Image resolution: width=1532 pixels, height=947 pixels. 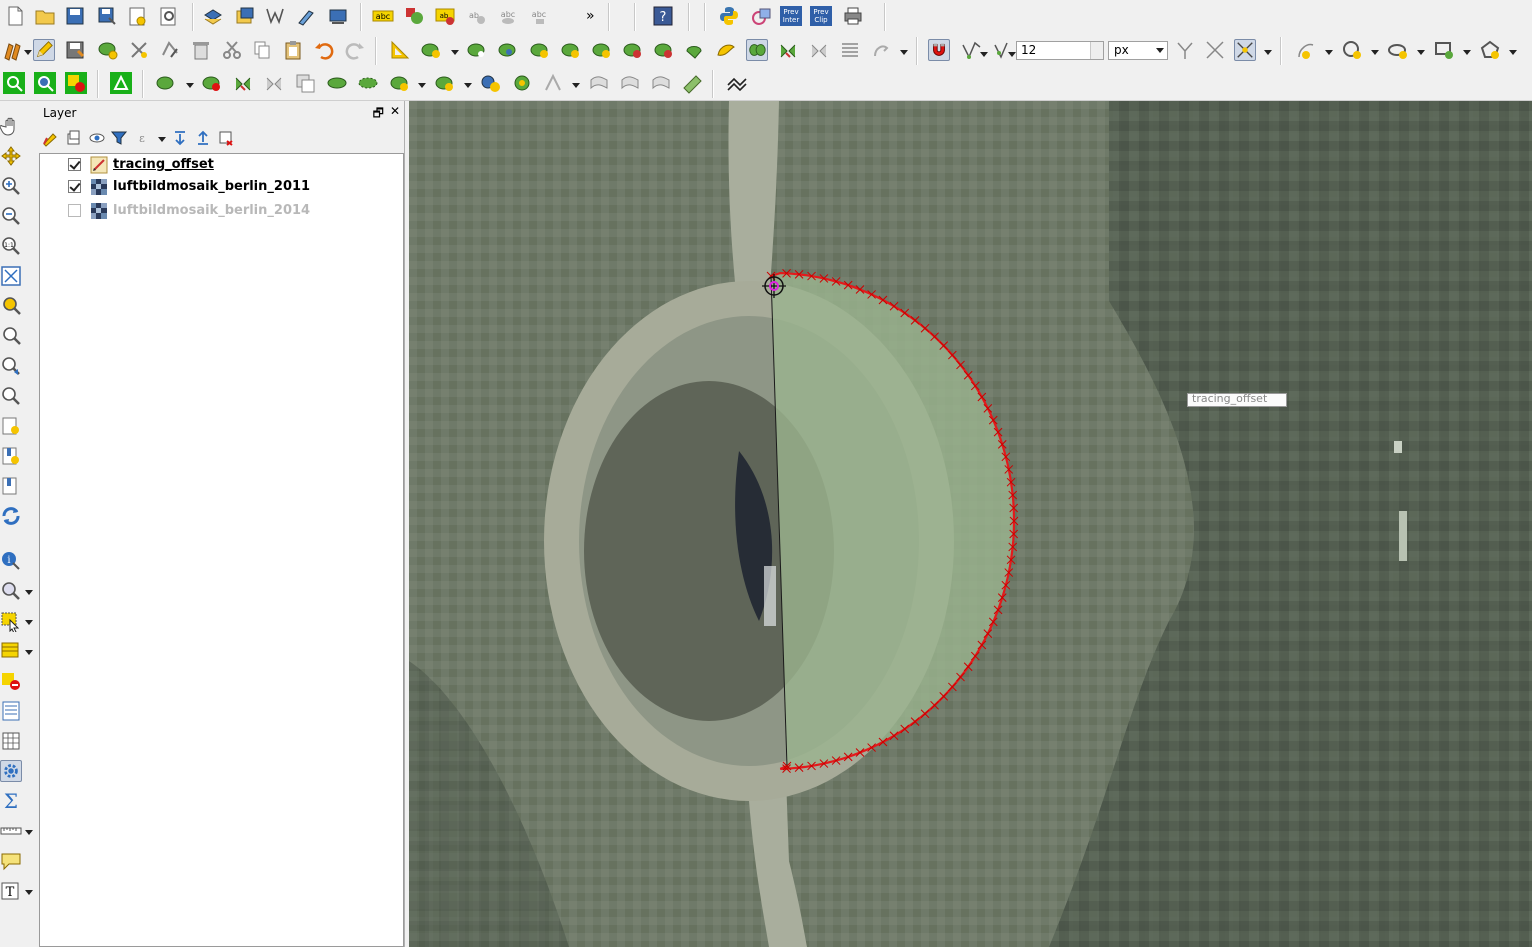 What do you see at coordinates (590, 16) in the screenshot?
I see `toolbar-overflow-button: »` at bounding box center [590, 16].